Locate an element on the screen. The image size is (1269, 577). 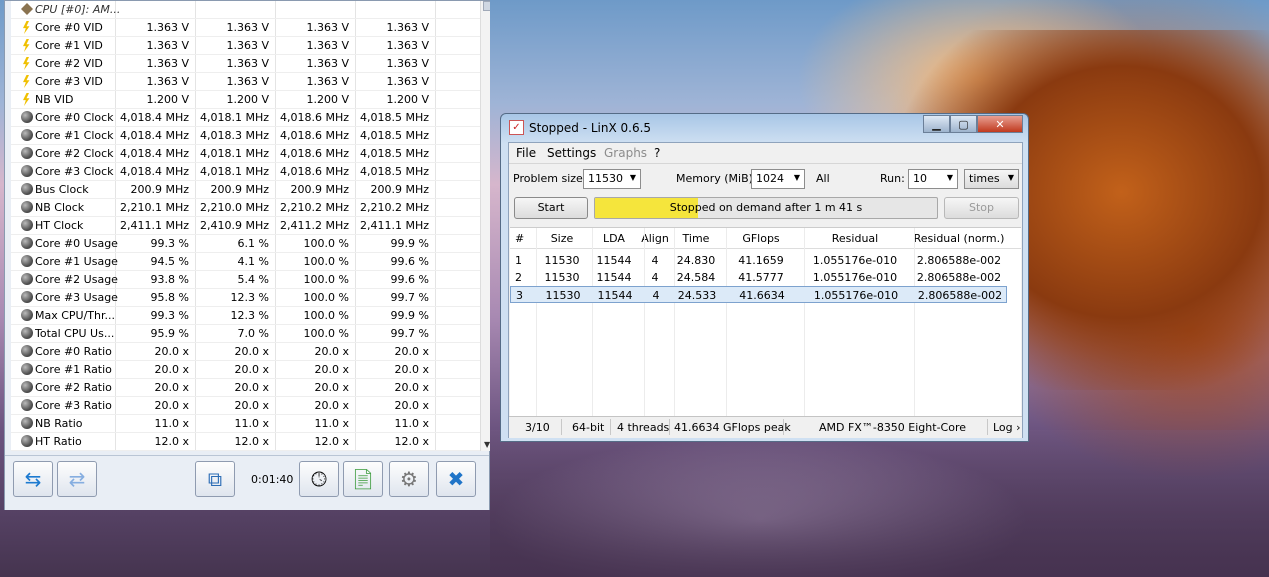
sensor-row: Max CPU/Thr... 99.3 % 12.3 % 100.0 % 99.9 % is located at coordinates (250, 316).